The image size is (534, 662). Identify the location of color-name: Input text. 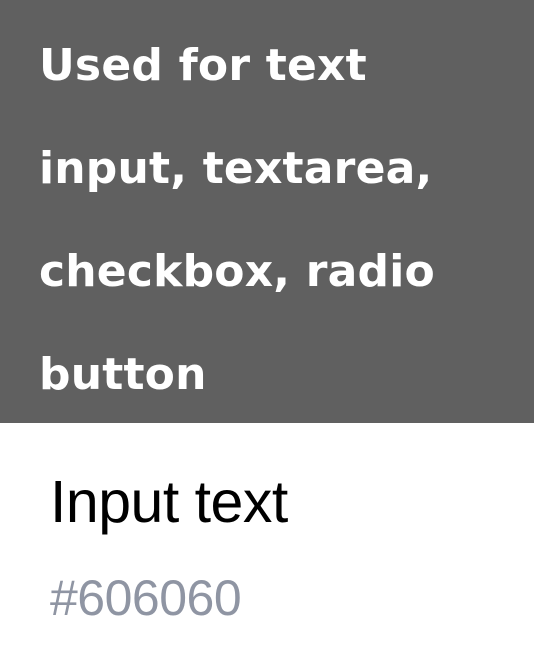
(169, 502).